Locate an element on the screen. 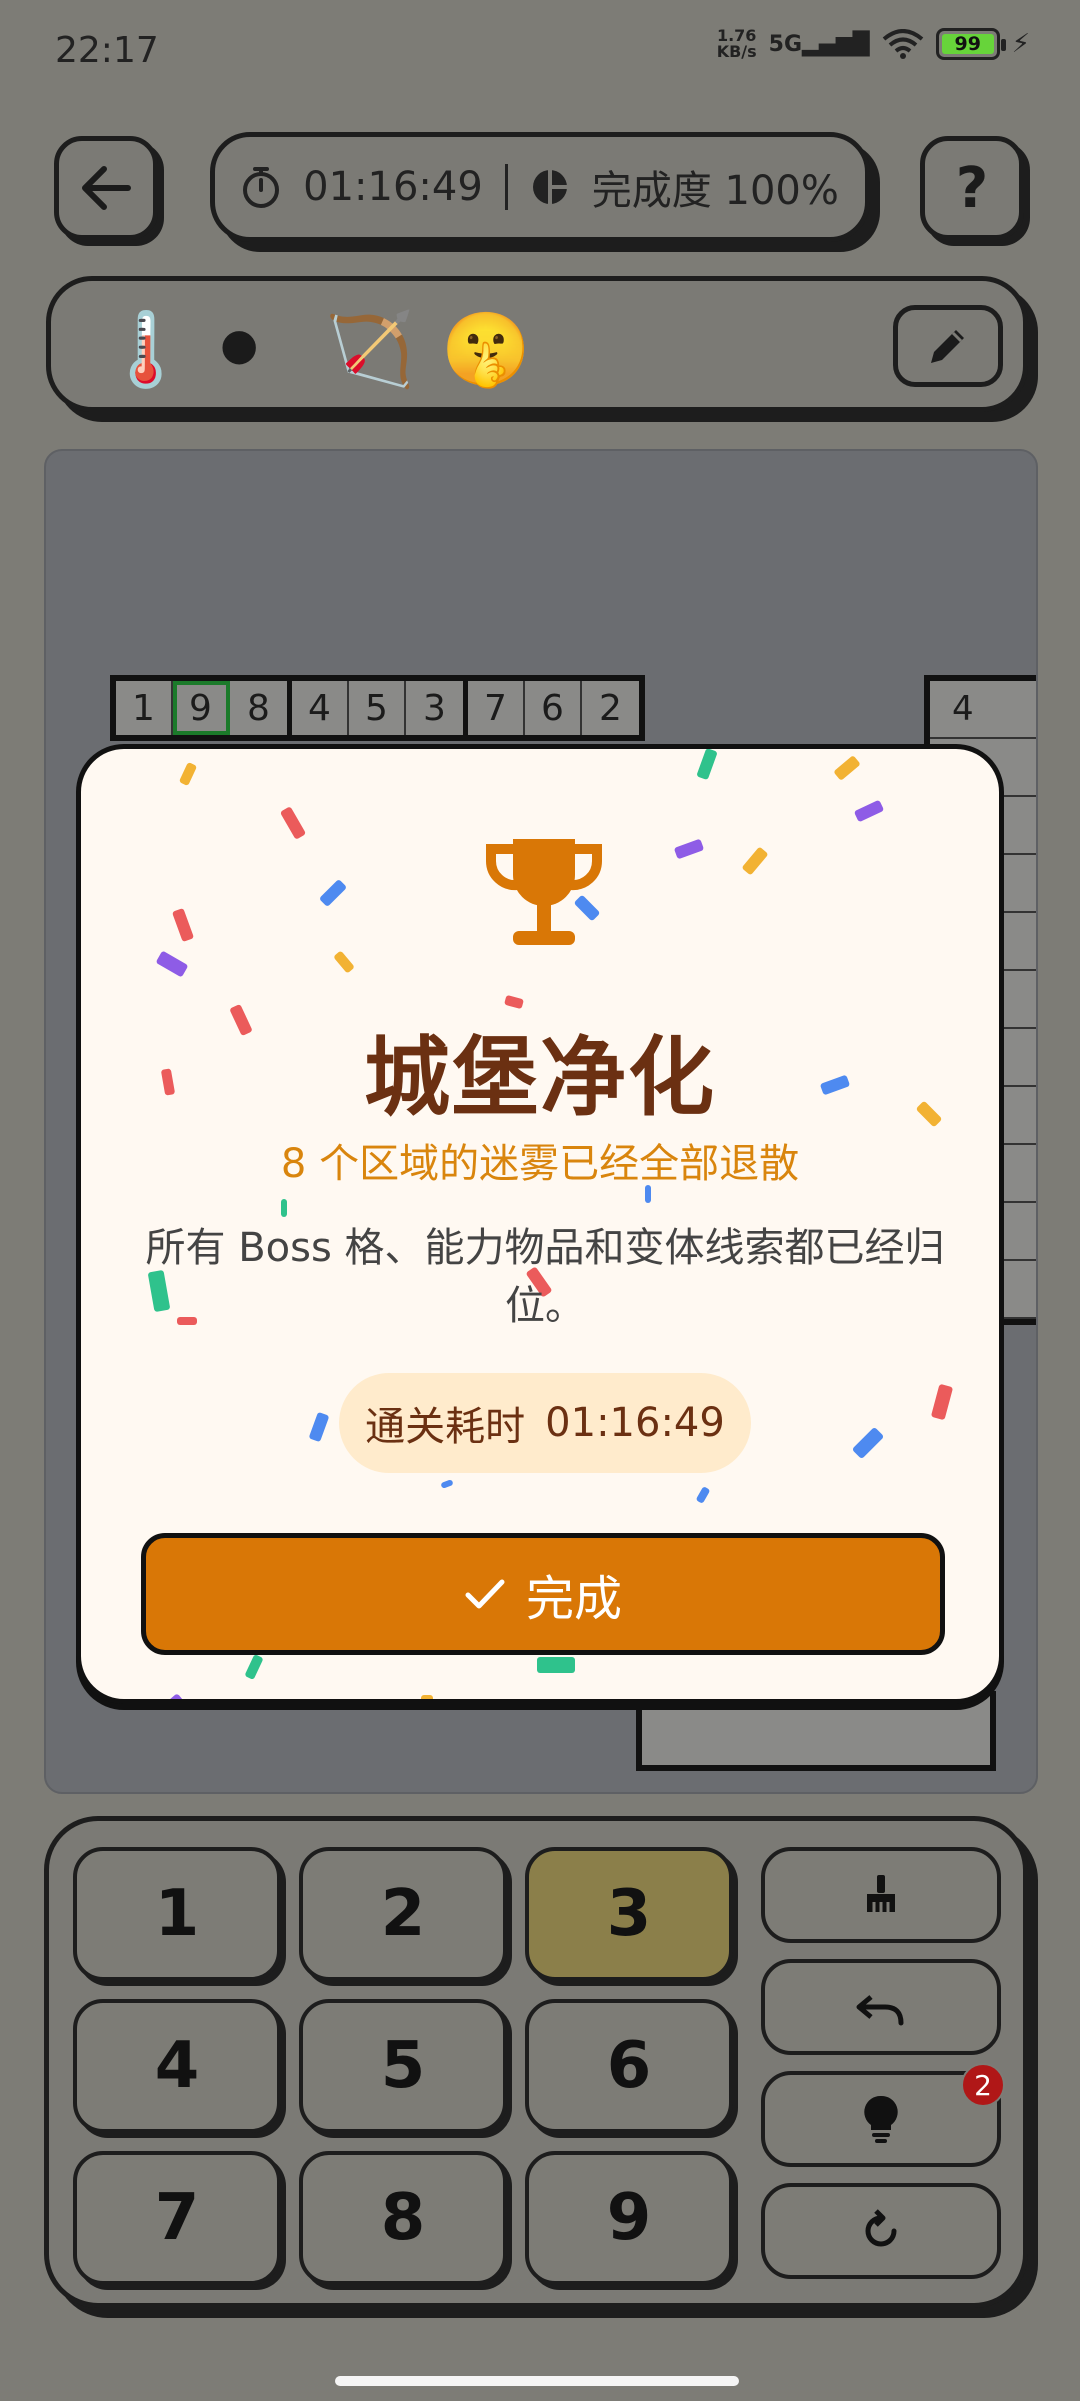 Image resolution: width=1080 pixels, height=2401 pixels. clear-button is located at coordinates (881, 1895).